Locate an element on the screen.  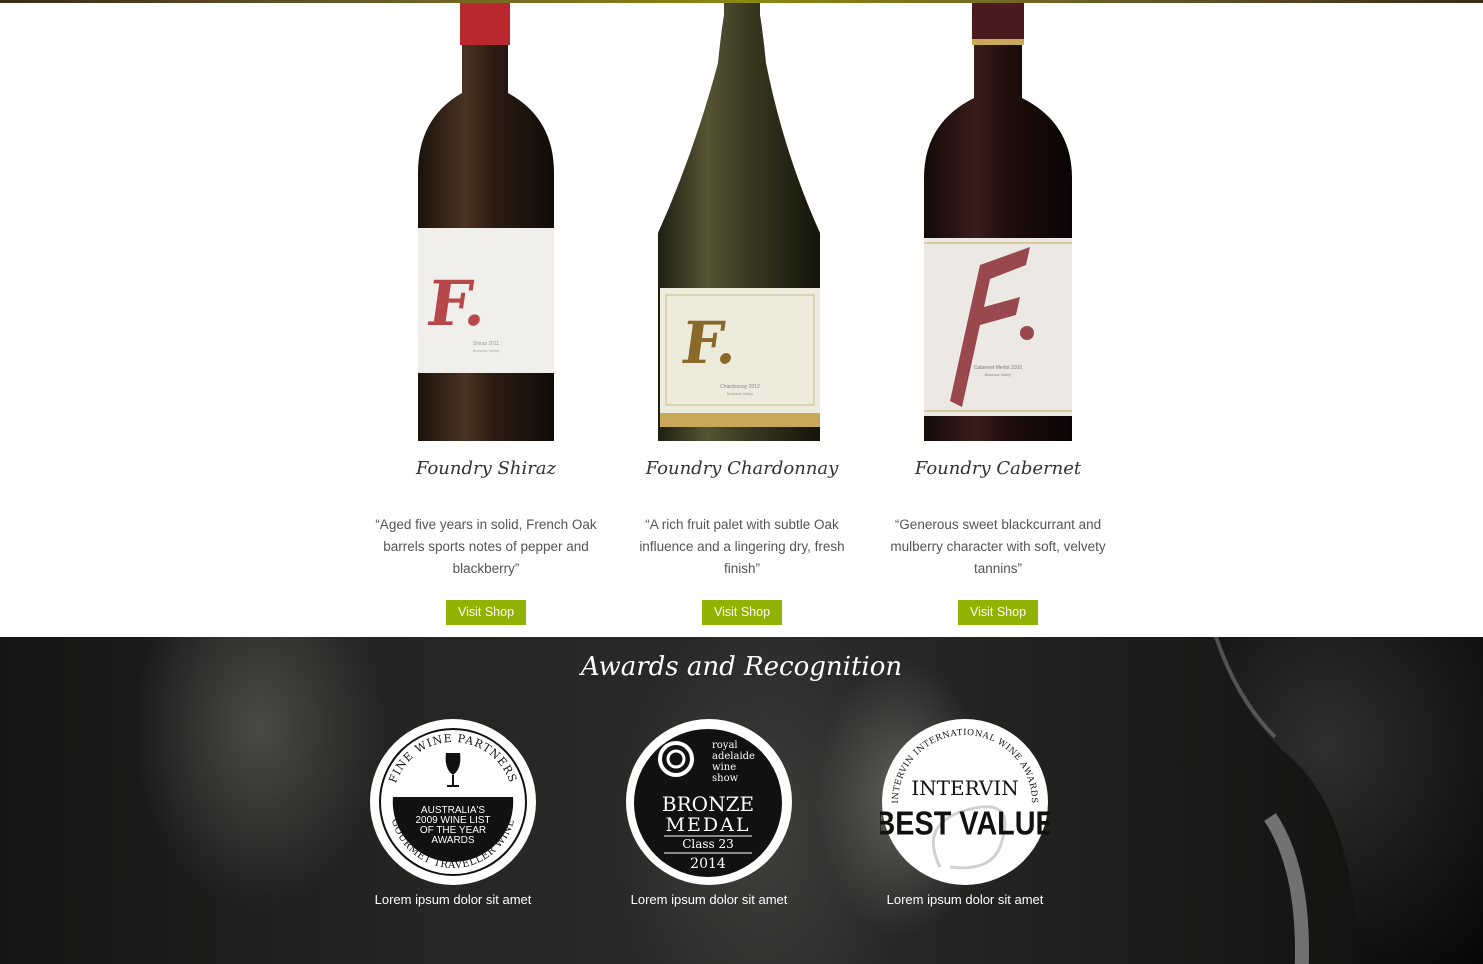
shiraz-label-text: Shiraz 2011 is located at coordinates (486, 344).